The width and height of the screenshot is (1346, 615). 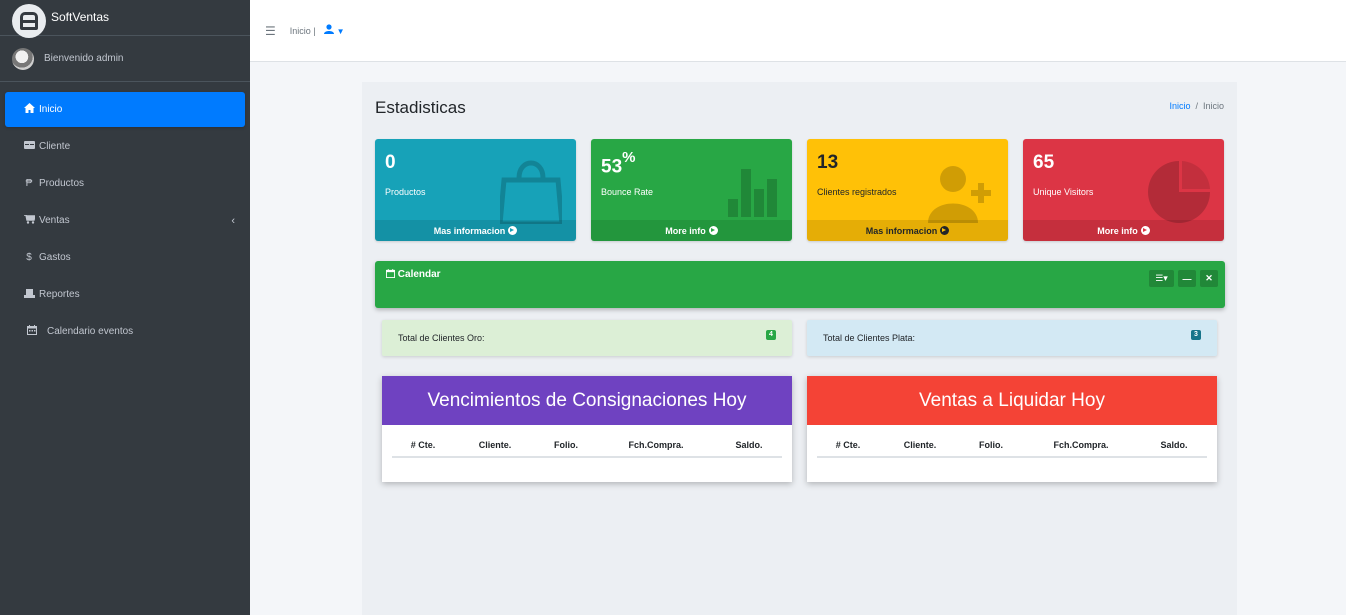 What do you see at coordinates (1044, 162) in the screenshot?
I see `stat-value: 65` at bounding box center [1044, 162].